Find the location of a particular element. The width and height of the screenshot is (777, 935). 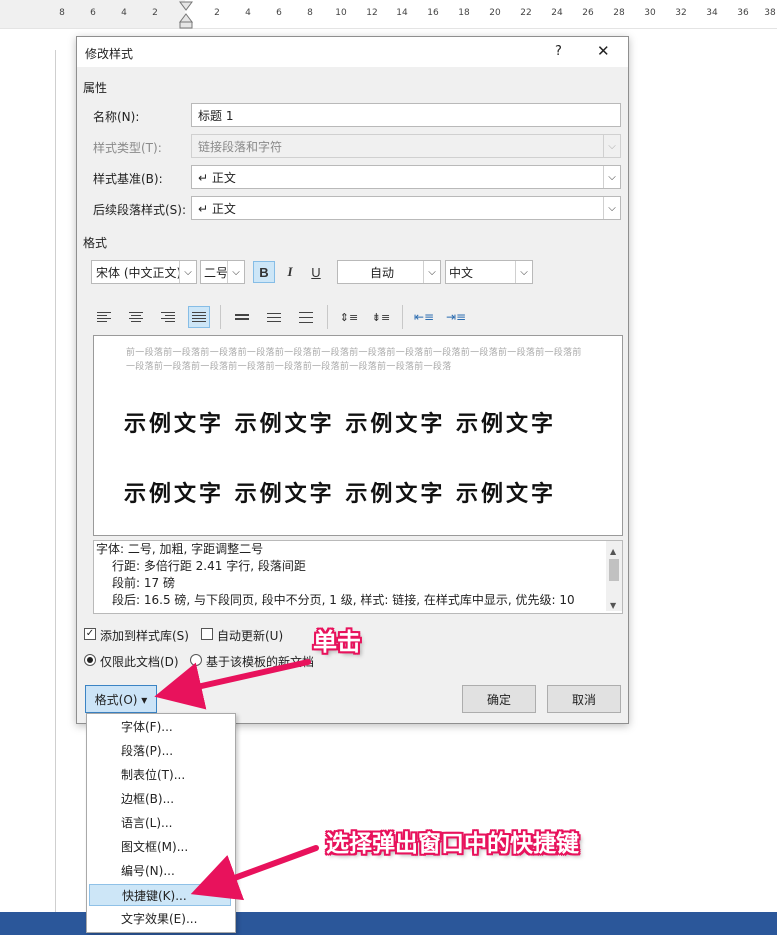

arrow-to-shortcut-item is located at coordinates (254, 873).